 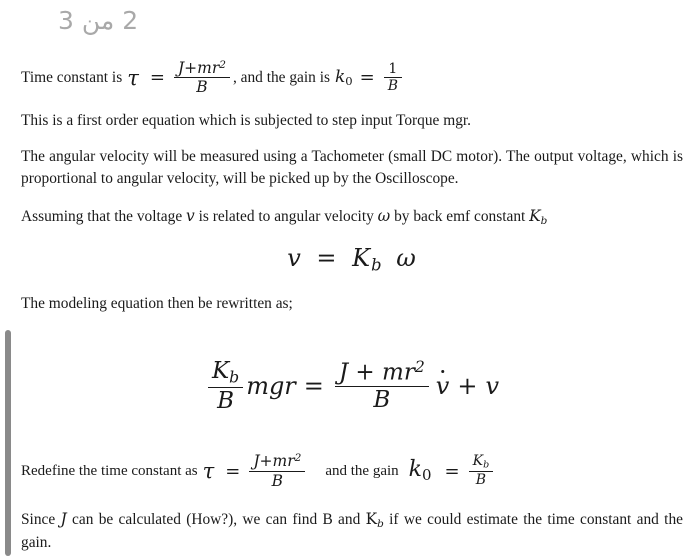 I want to click on variable-v: v, so click(x=190, y=215).